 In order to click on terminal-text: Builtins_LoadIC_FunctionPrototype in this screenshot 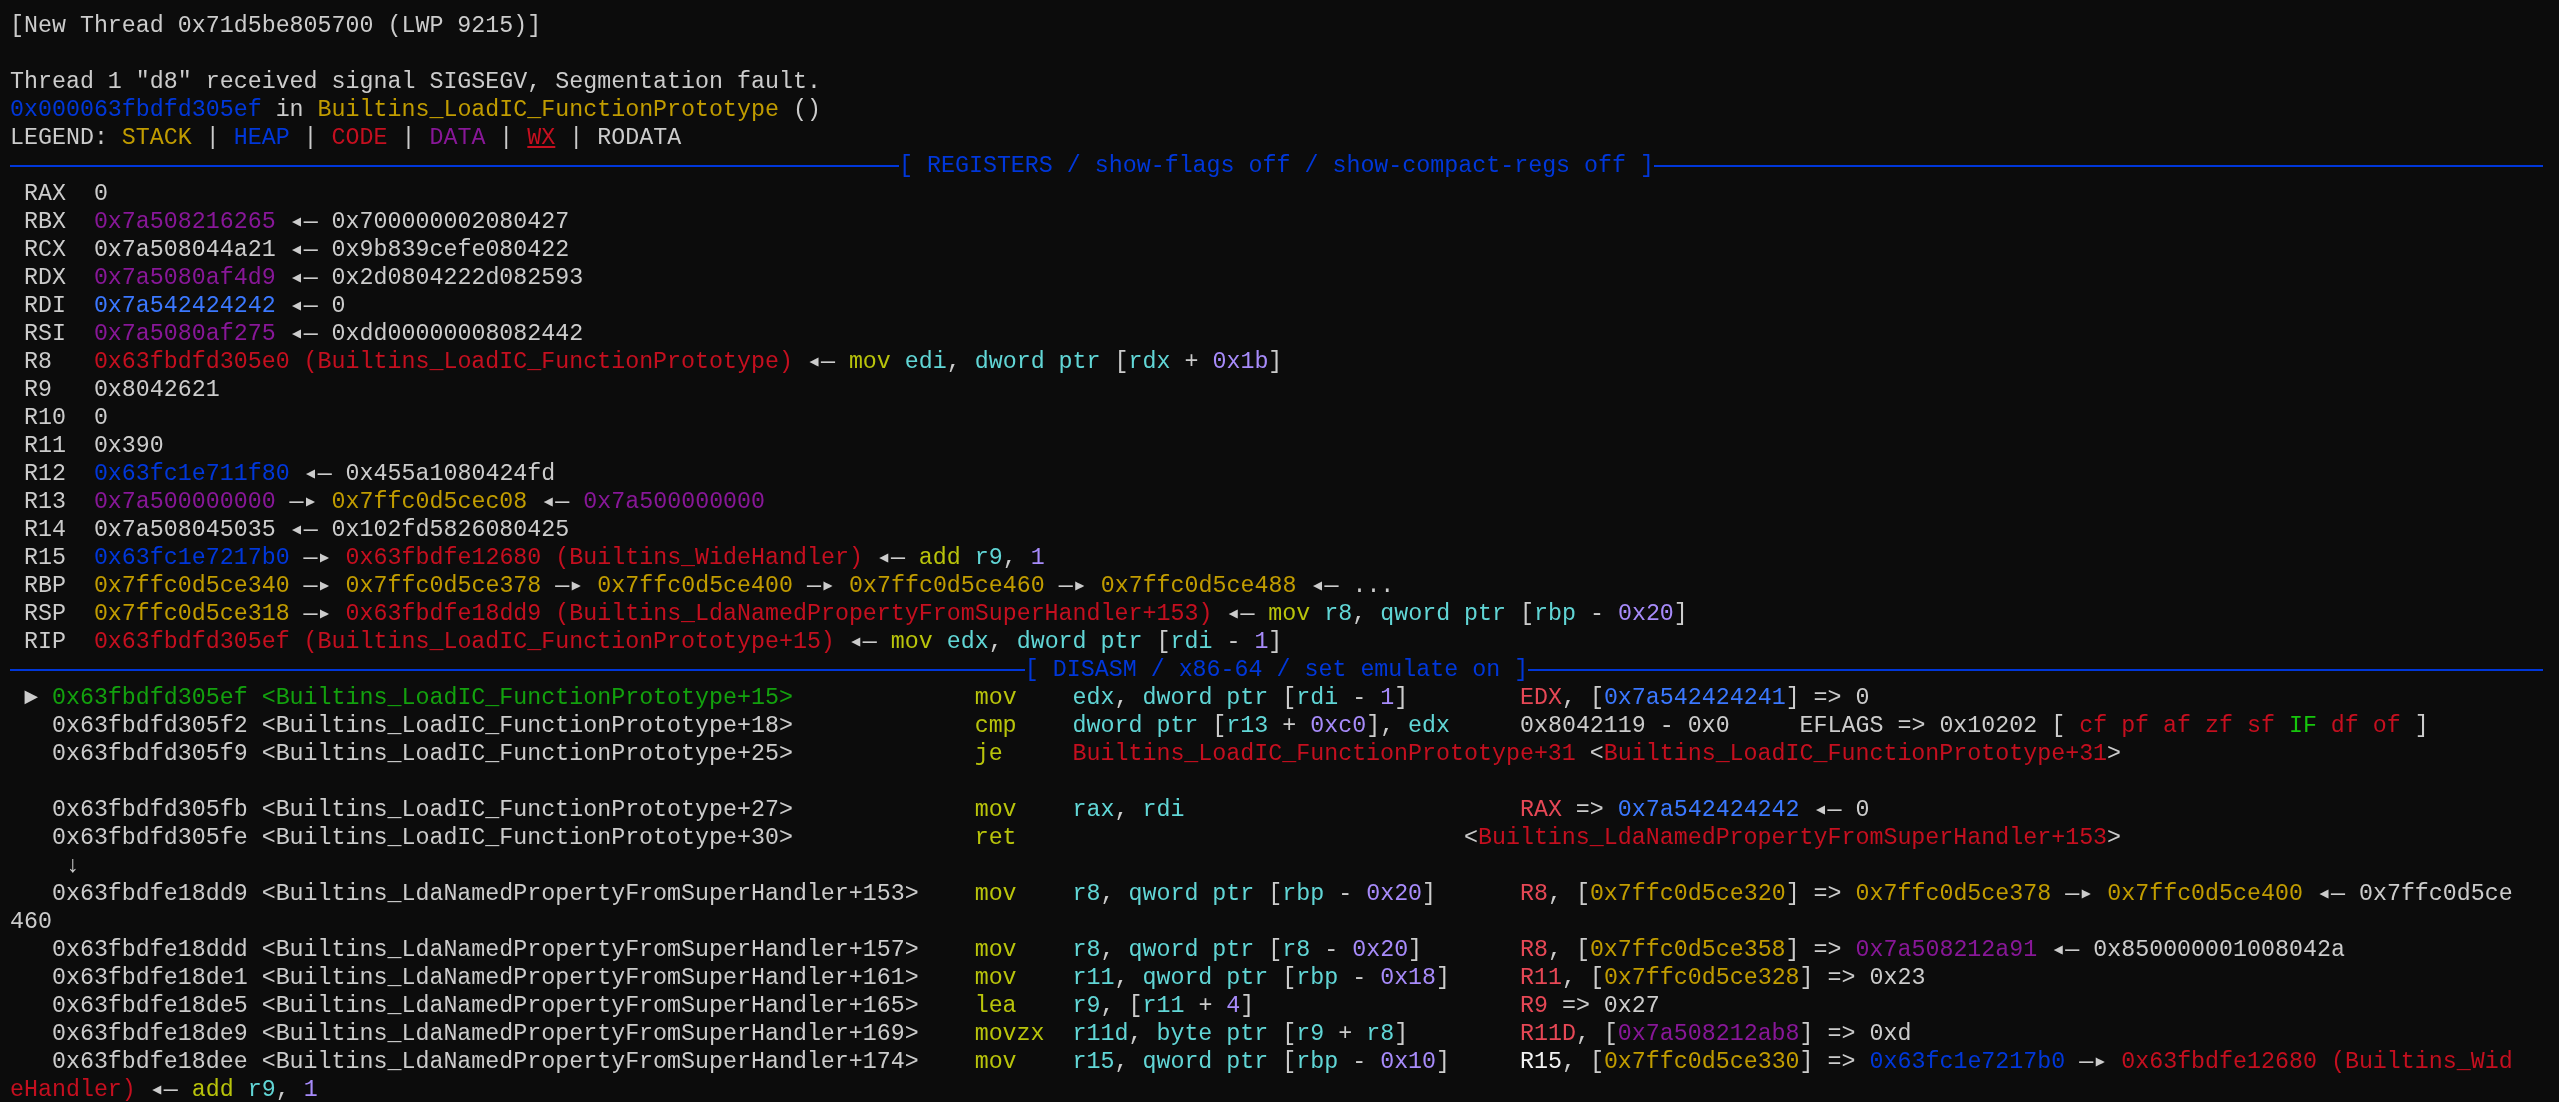, I will do `click(548, 110)`.